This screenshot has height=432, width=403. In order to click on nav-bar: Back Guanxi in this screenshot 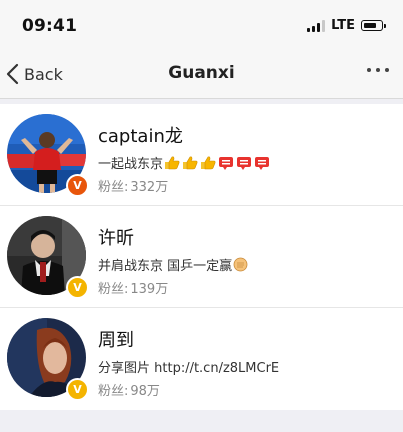, I will do `click(201, 74)`.